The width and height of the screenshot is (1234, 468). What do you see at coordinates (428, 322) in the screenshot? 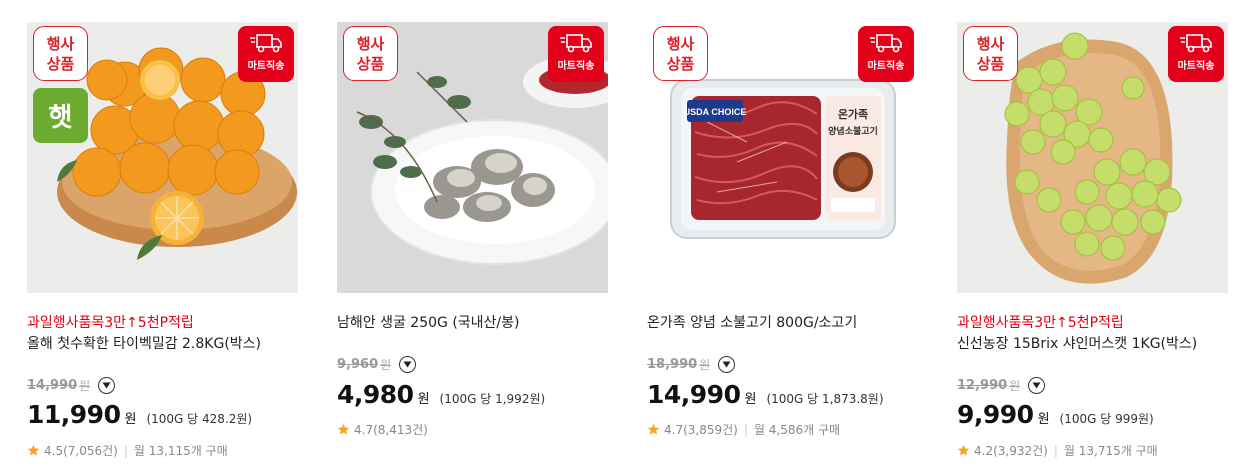
I see `product-title: 남해안 생굴 250G (국내산/봉)` at bounding box center [428, 322].